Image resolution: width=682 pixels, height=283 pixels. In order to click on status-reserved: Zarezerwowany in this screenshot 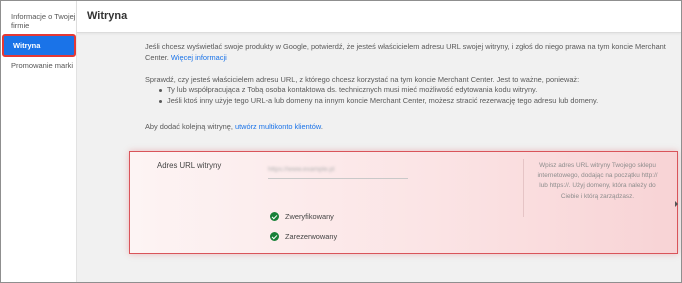, I will do `click(303, 236)`.